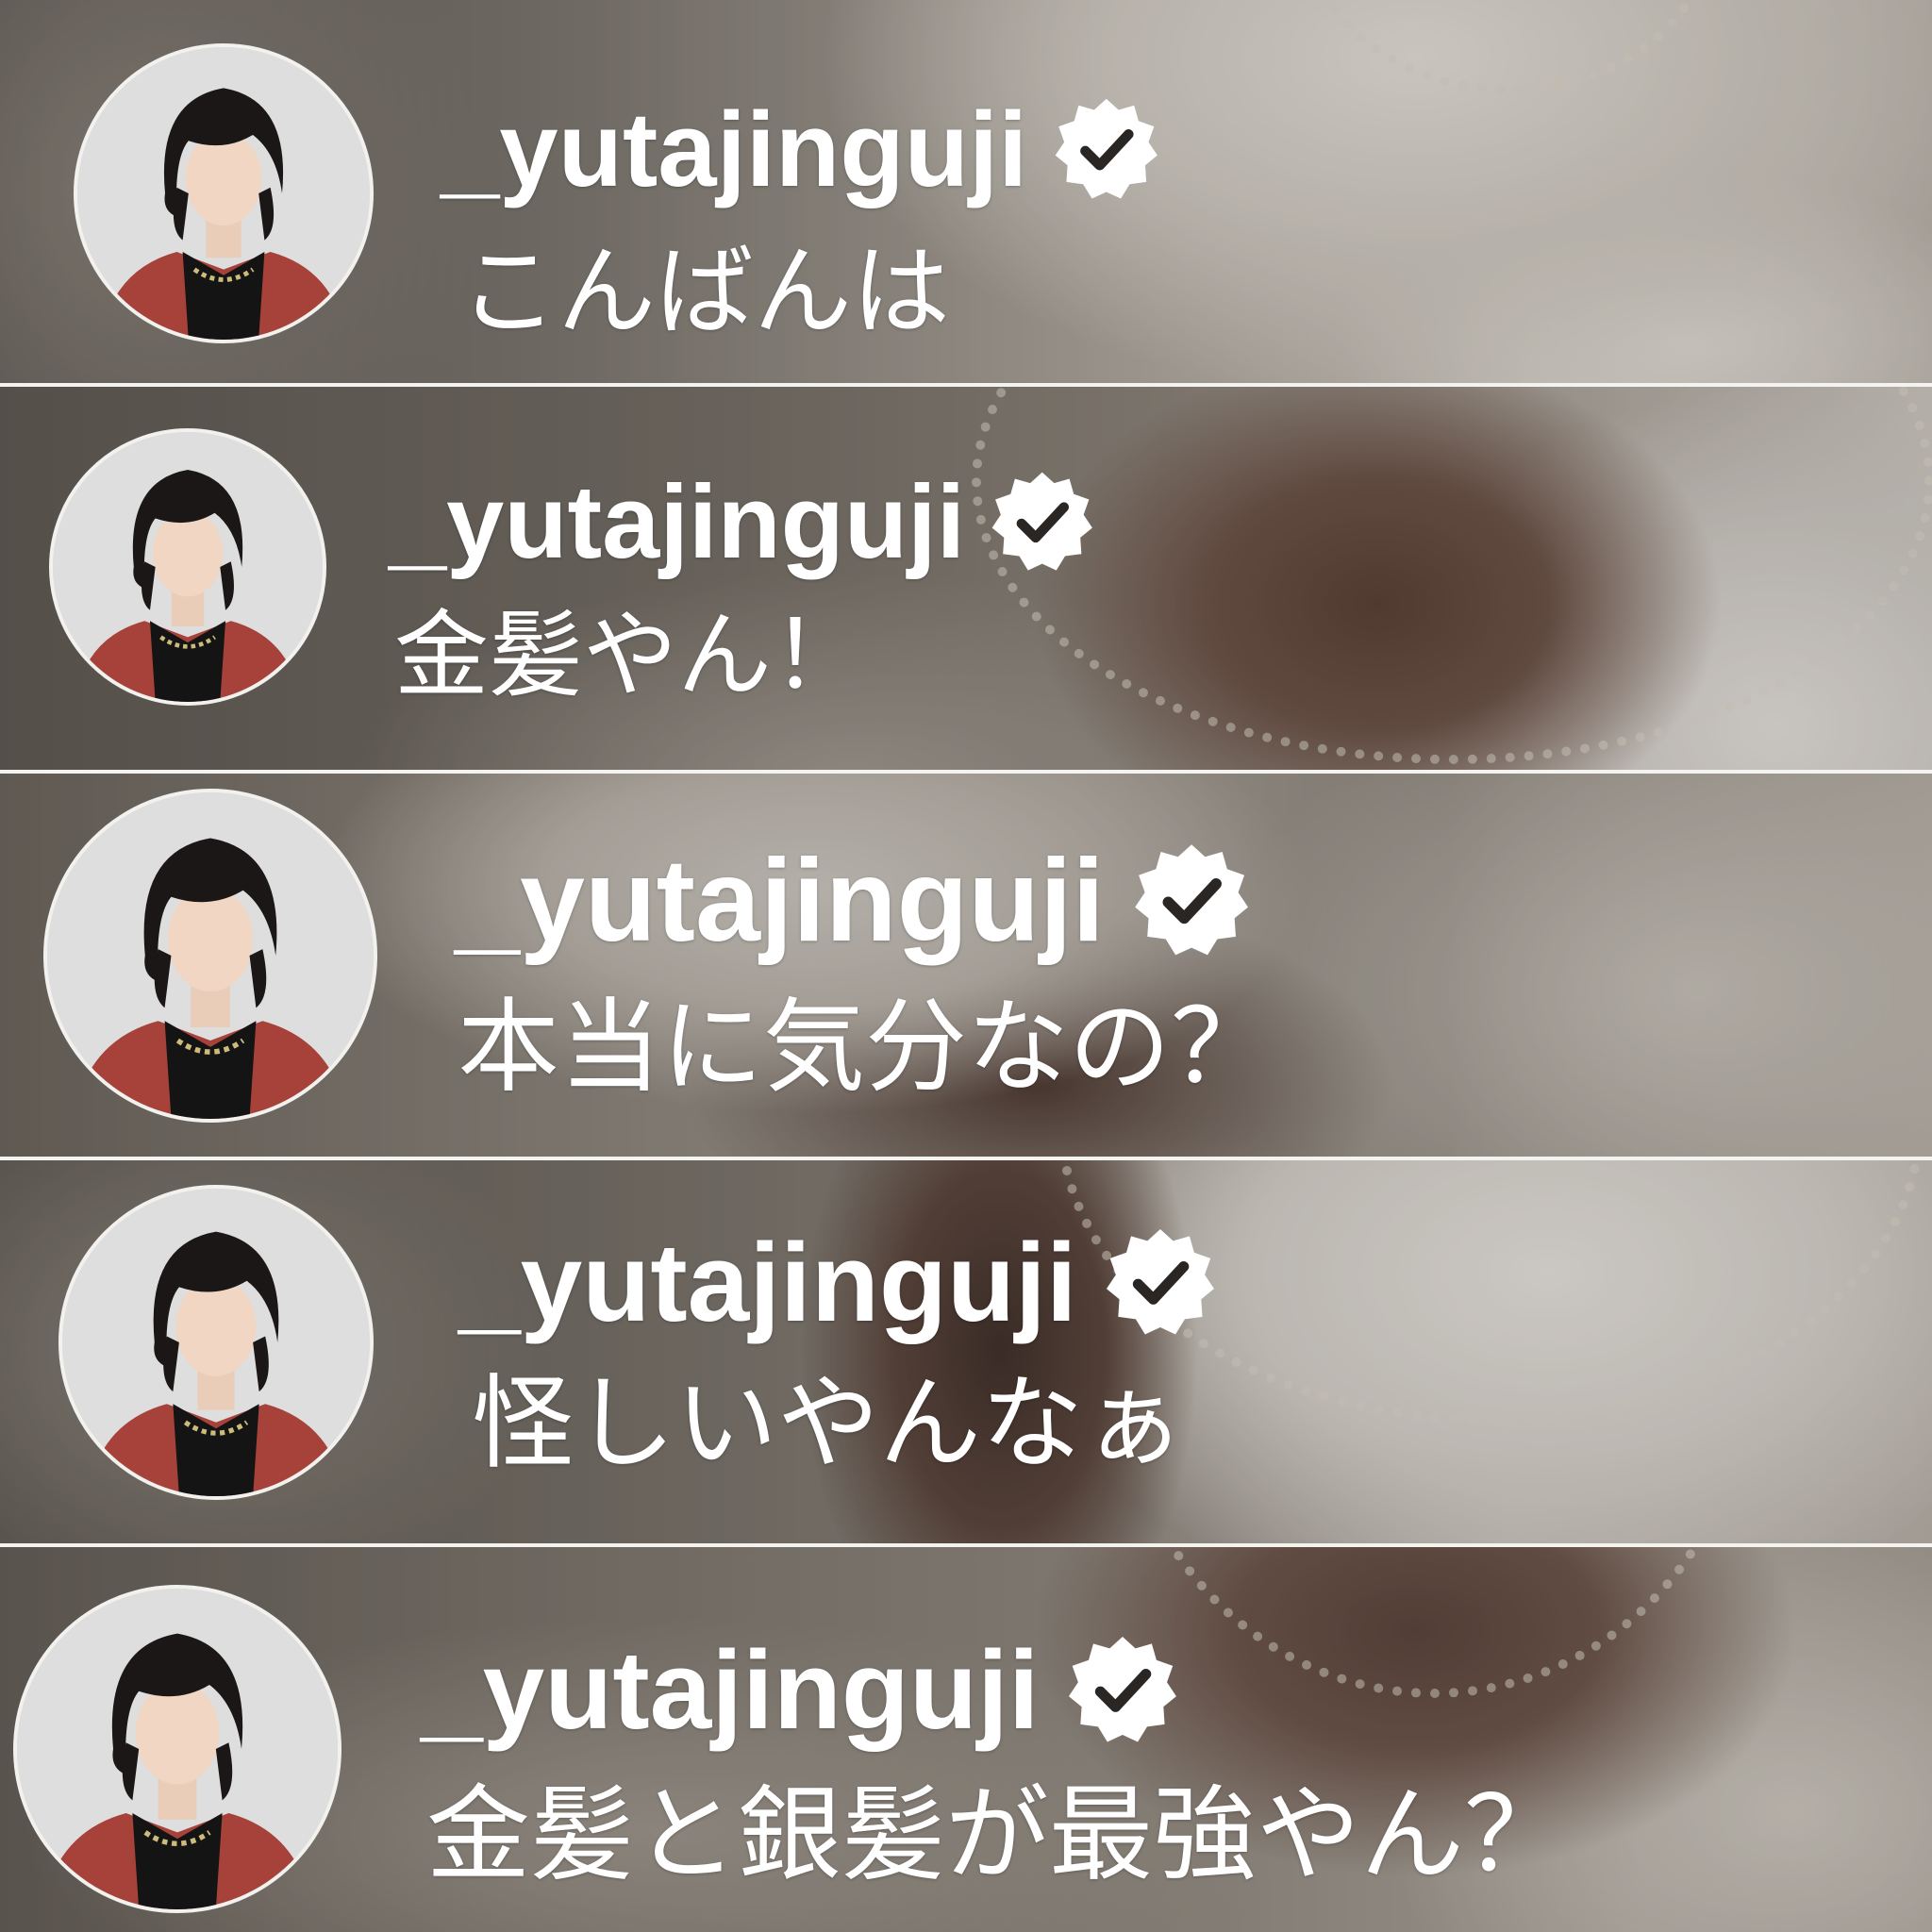  Describe the element at coordinates (997, 1834) in the screenshot. I see `comment-text: 金髪と銀髪が最強やん？` at that location.